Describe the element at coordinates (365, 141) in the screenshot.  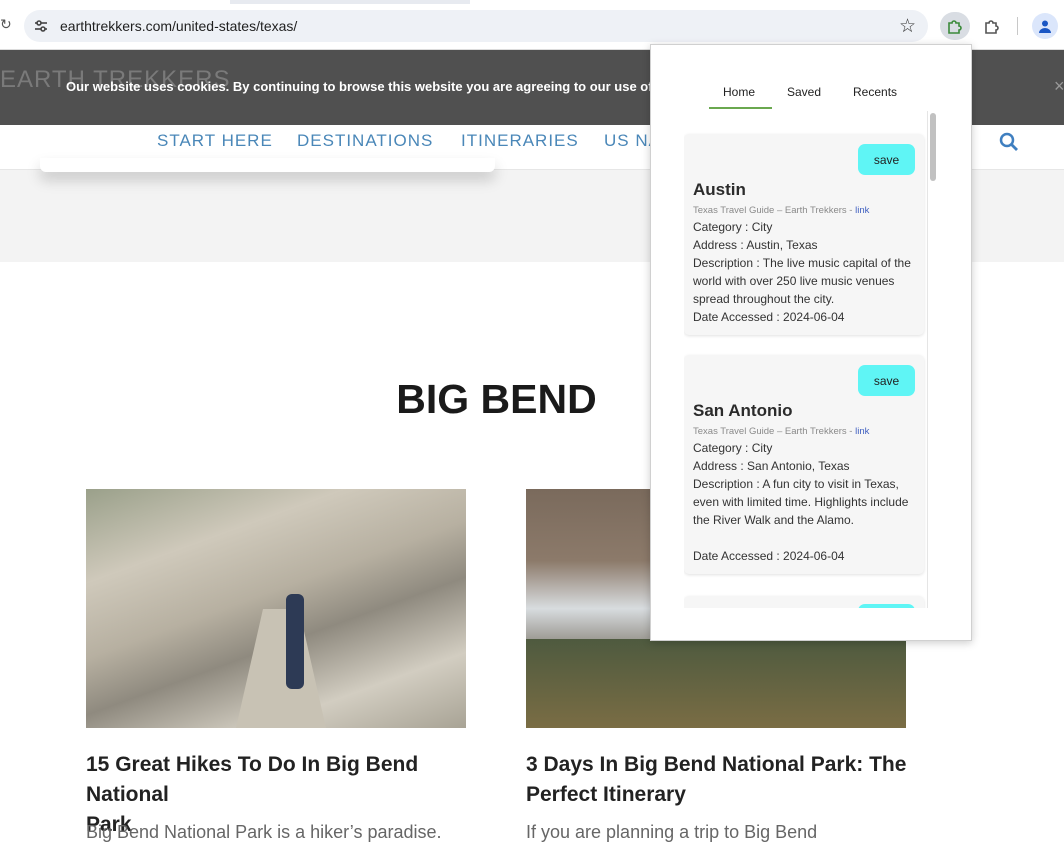
I see `nav-destinations: DESTINATIONS` at that location.